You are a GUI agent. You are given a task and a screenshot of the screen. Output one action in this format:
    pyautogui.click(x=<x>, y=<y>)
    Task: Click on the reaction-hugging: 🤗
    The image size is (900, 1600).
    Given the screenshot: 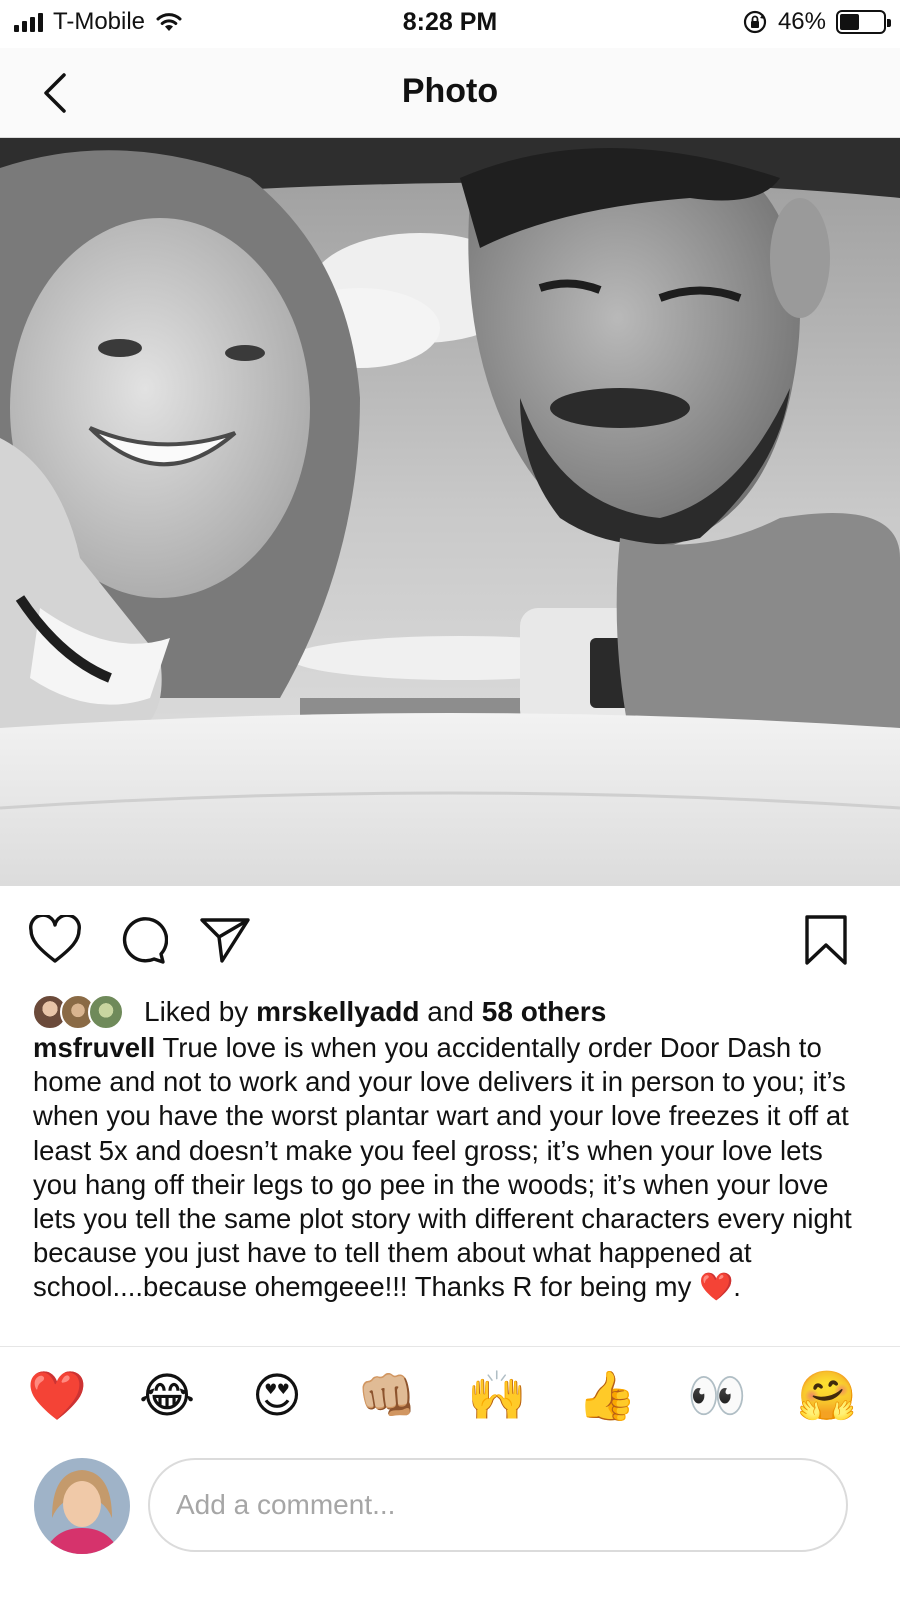 What is the action you would take?
    pyautogui.click(x=827, y=1396)
    